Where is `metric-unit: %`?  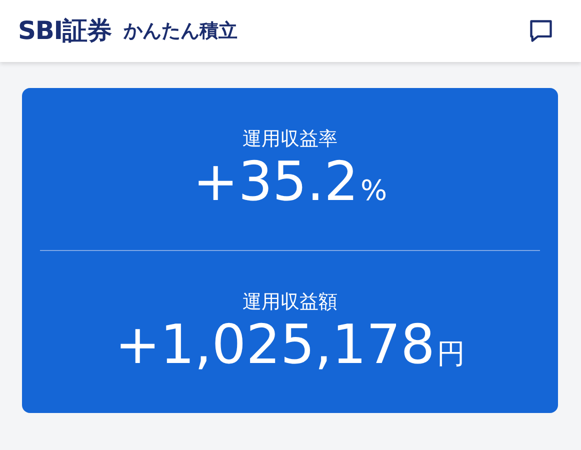
metric-unit: % is located at coordinates (374, 190).